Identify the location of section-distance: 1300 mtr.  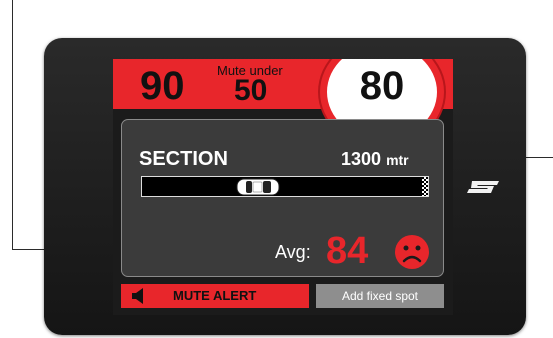
(375, 159).